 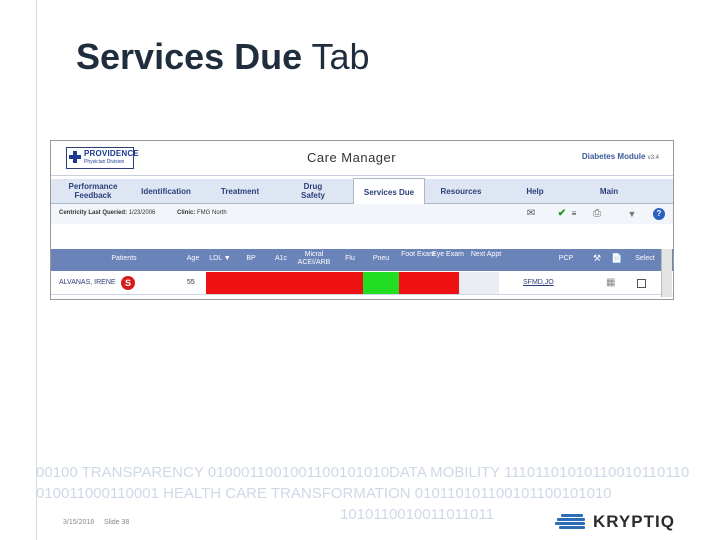 I want to click on last-queried-label: Centricity Last Queried:, so click(x=93, y=213).